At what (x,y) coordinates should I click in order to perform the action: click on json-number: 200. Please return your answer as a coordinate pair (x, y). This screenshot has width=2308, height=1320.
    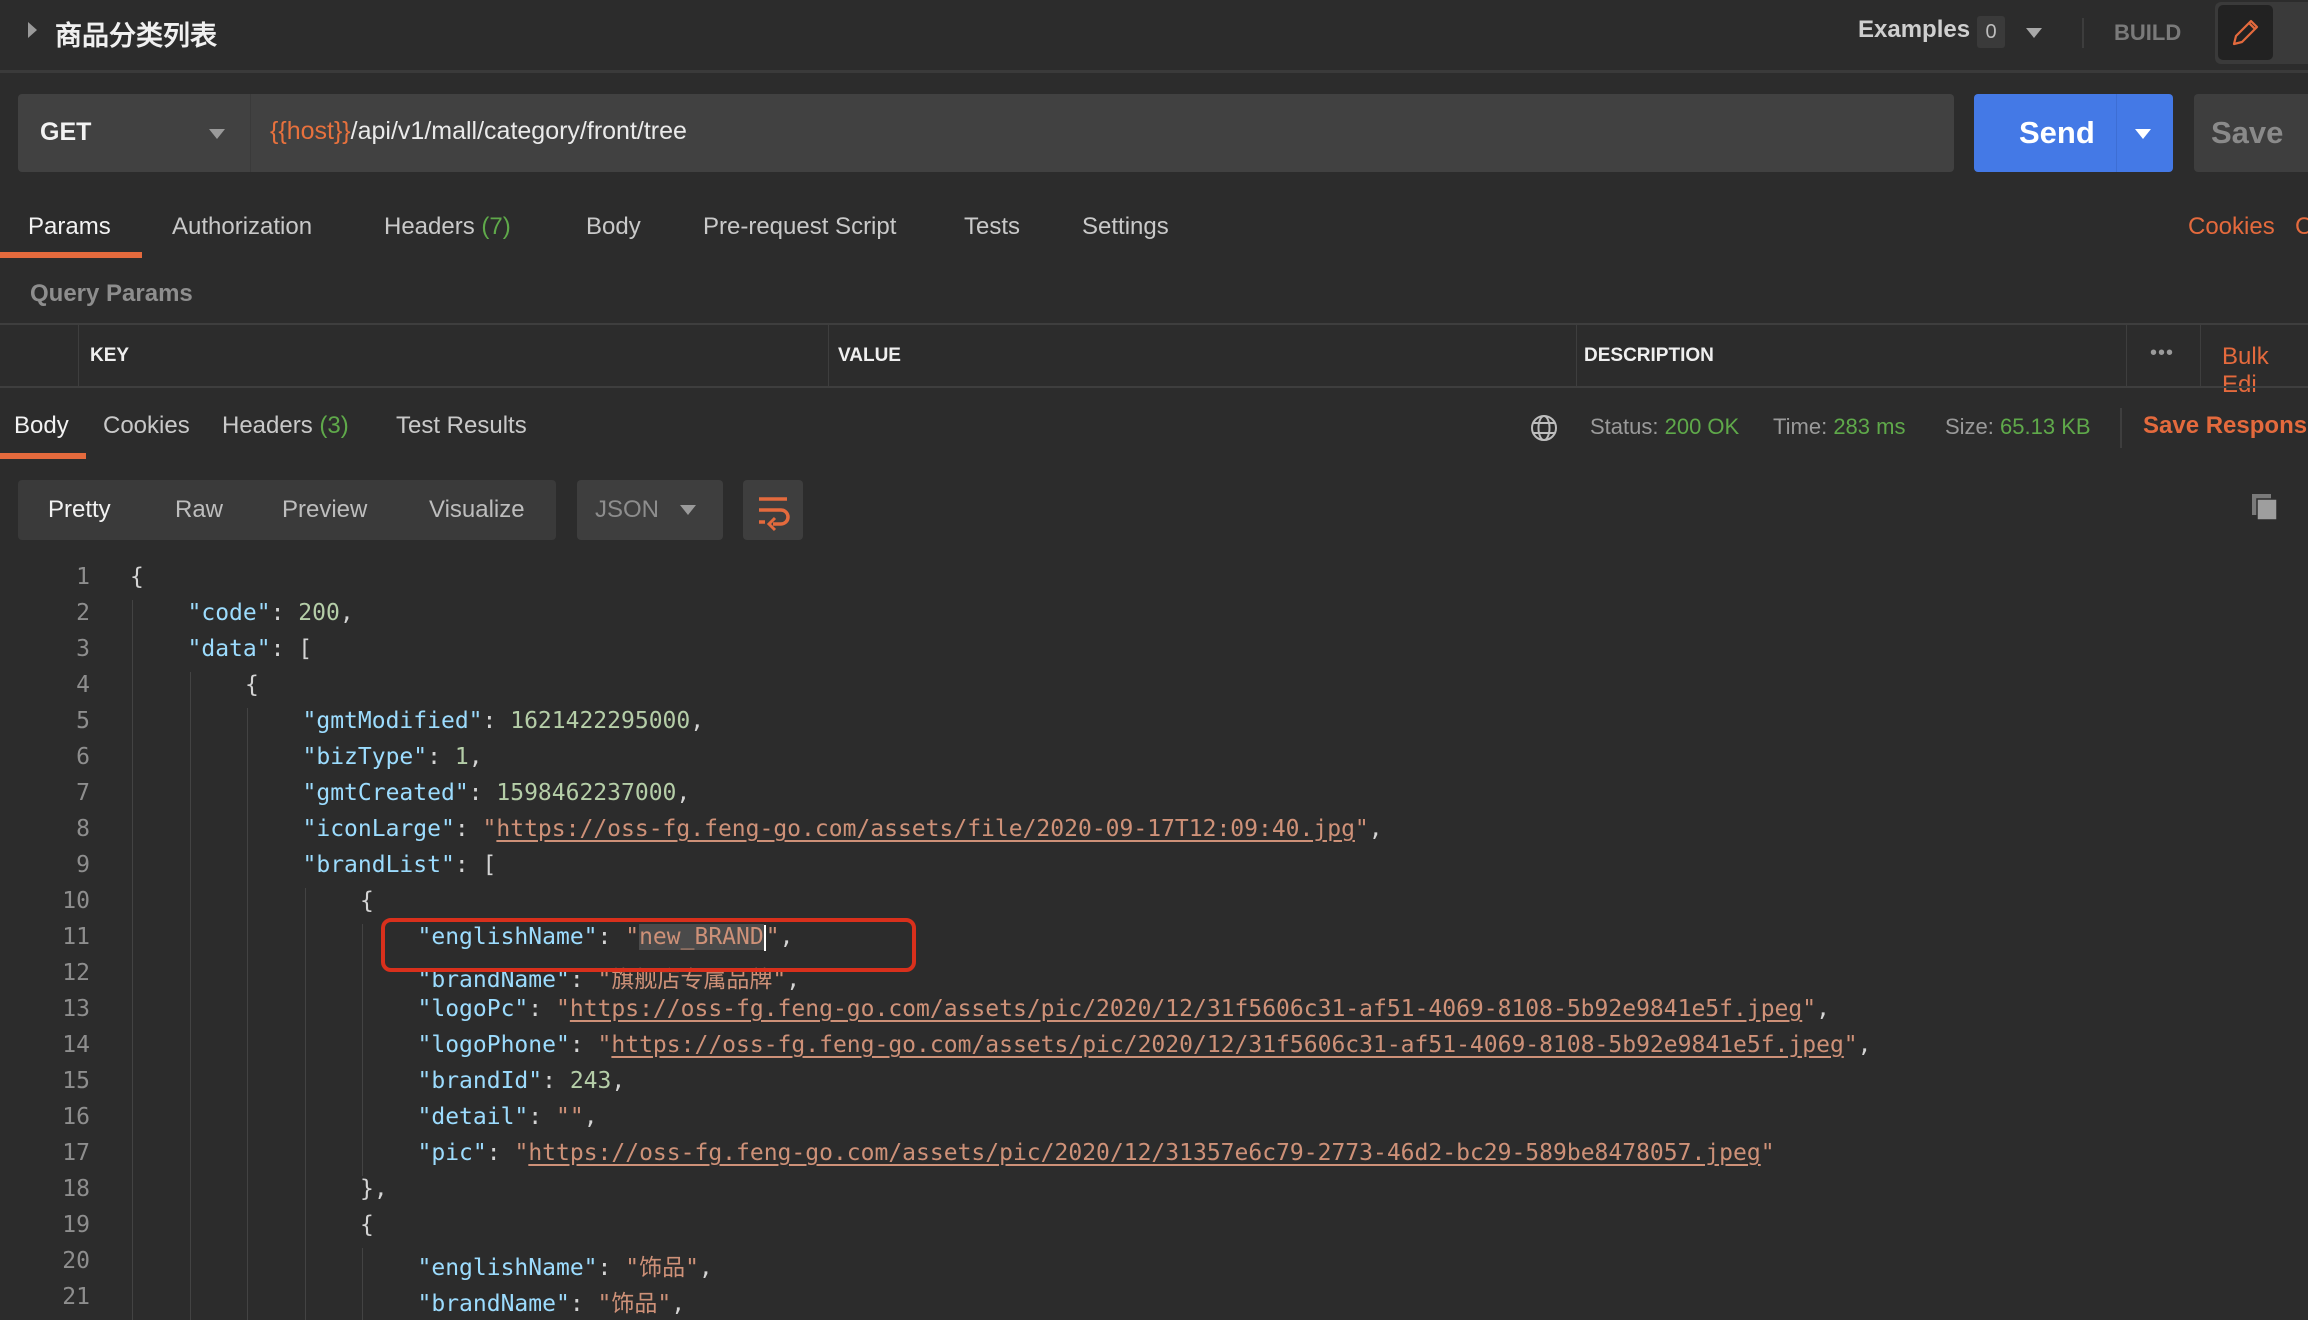
    Looking at the image, I should click on (319, 613).